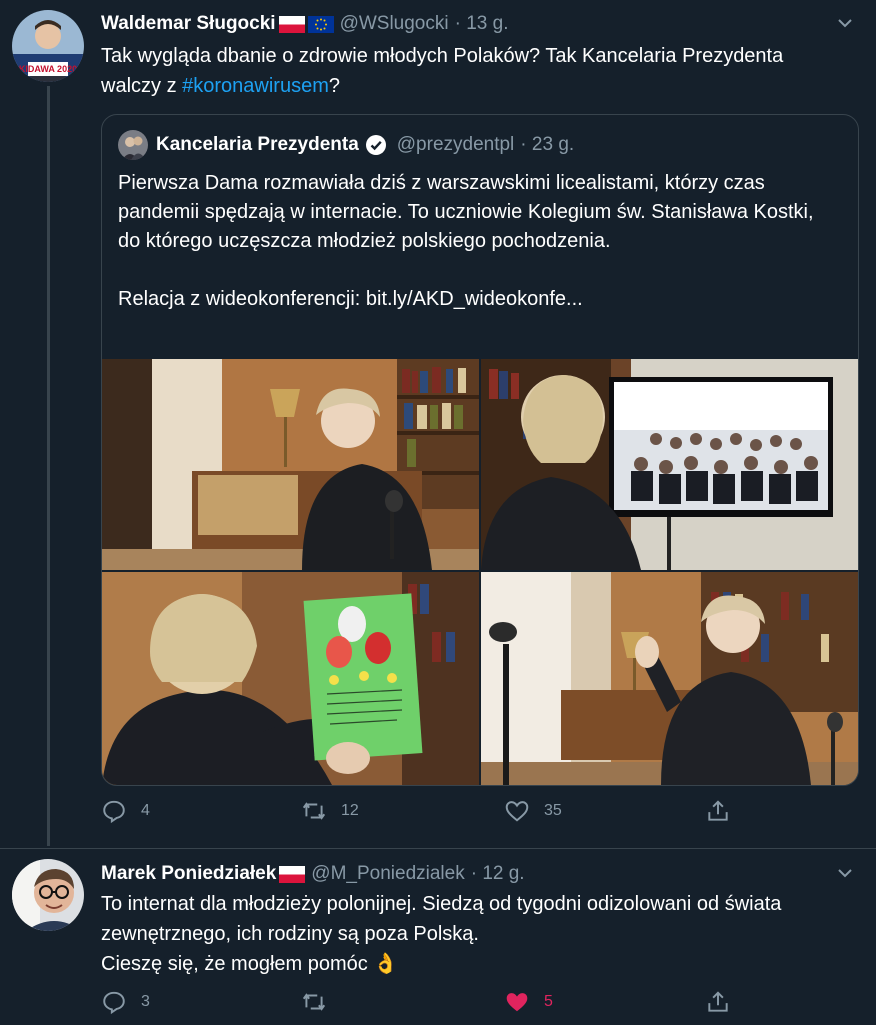 Image resolution: width=876 pixels, height=1025 pixels. Describe the element at coordinates (125, 1002) in the screenshot. I see `reply-button: 3` at that location.